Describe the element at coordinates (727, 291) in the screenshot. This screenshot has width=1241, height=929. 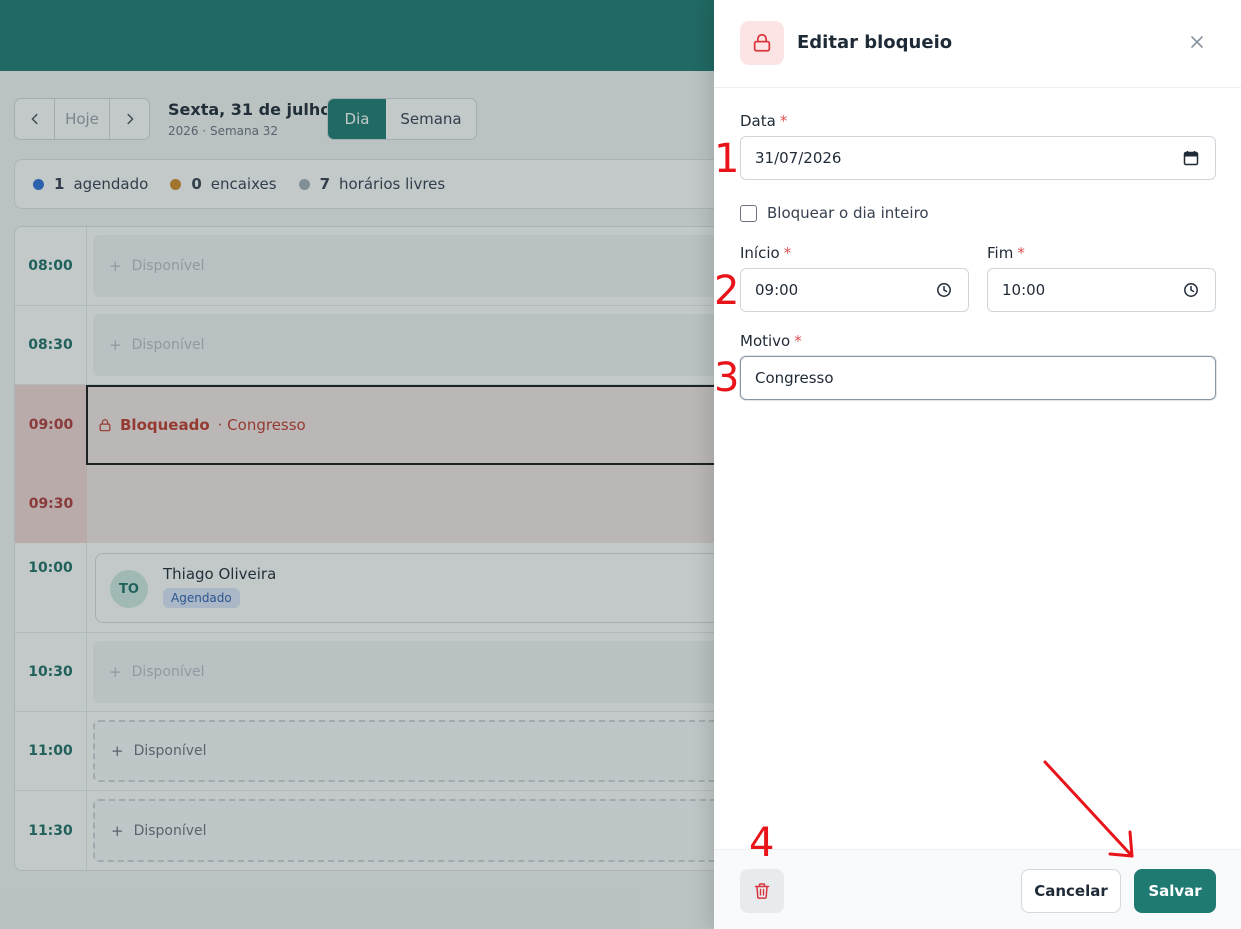
I see `annotation-number-2: 2` at that location.